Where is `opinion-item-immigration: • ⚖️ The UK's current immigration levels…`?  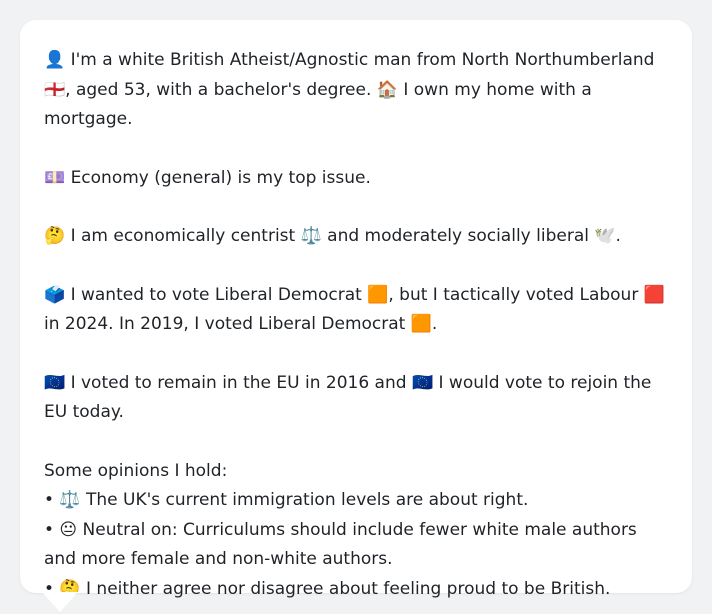
opinion-item-immigration: • ⚖️ The UK's current immigration levels… is located at coordinates (286, 500).